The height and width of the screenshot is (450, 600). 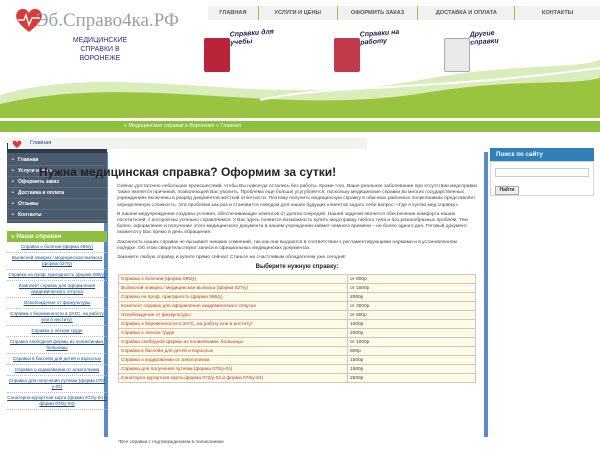 What do you see at coordinates (377, 13) in the screenshot?
I see `nav-order: ОФОРМИТЬ ЗАКАЗ` at bounding box center [377, 13].